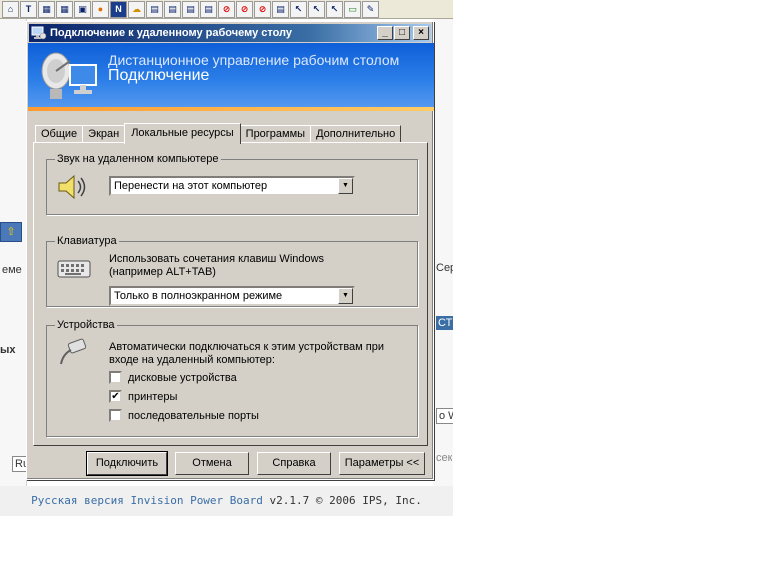  What do you see at coordinates (11, 232) in the screenshot?
I see `up-arrow-icon: ⇧` at bounding box center [11, 232].